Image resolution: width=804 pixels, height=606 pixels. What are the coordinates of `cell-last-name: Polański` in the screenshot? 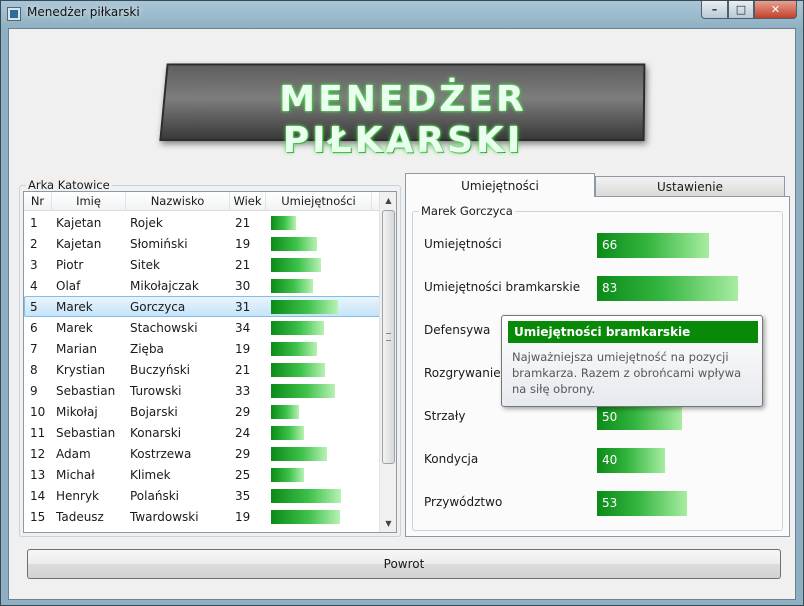 It's located at (179, 496).